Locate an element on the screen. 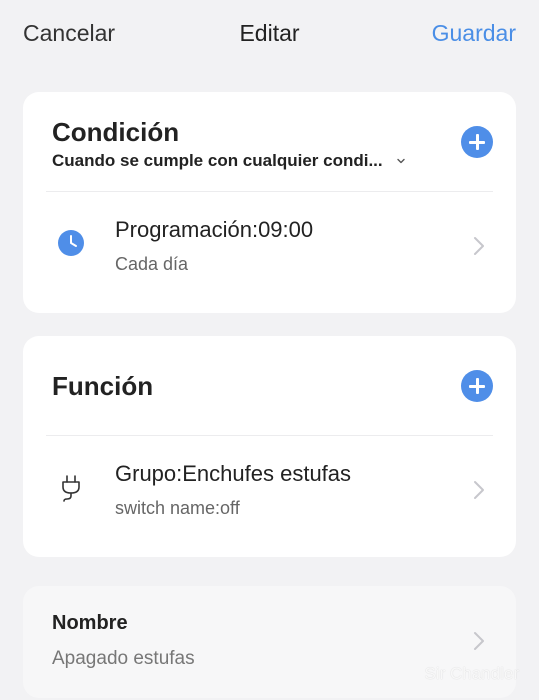 The height and width of the screenshot is (700, 539). clock-icon is located at coordinates (71, 243).